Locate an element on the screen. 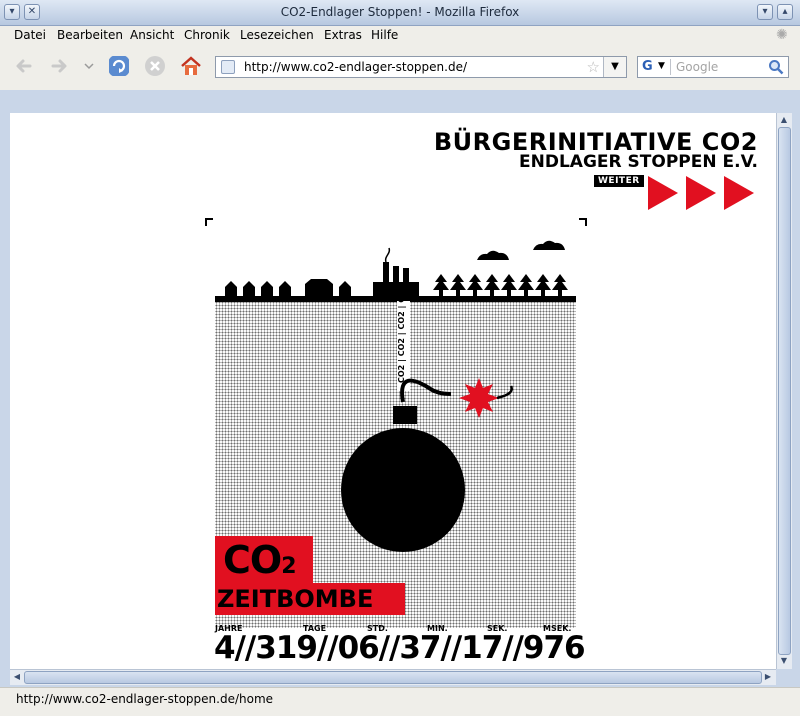 This screenshot has height=716, width=800. search-box: G ▼ Google is located at coordinates (713, 67).